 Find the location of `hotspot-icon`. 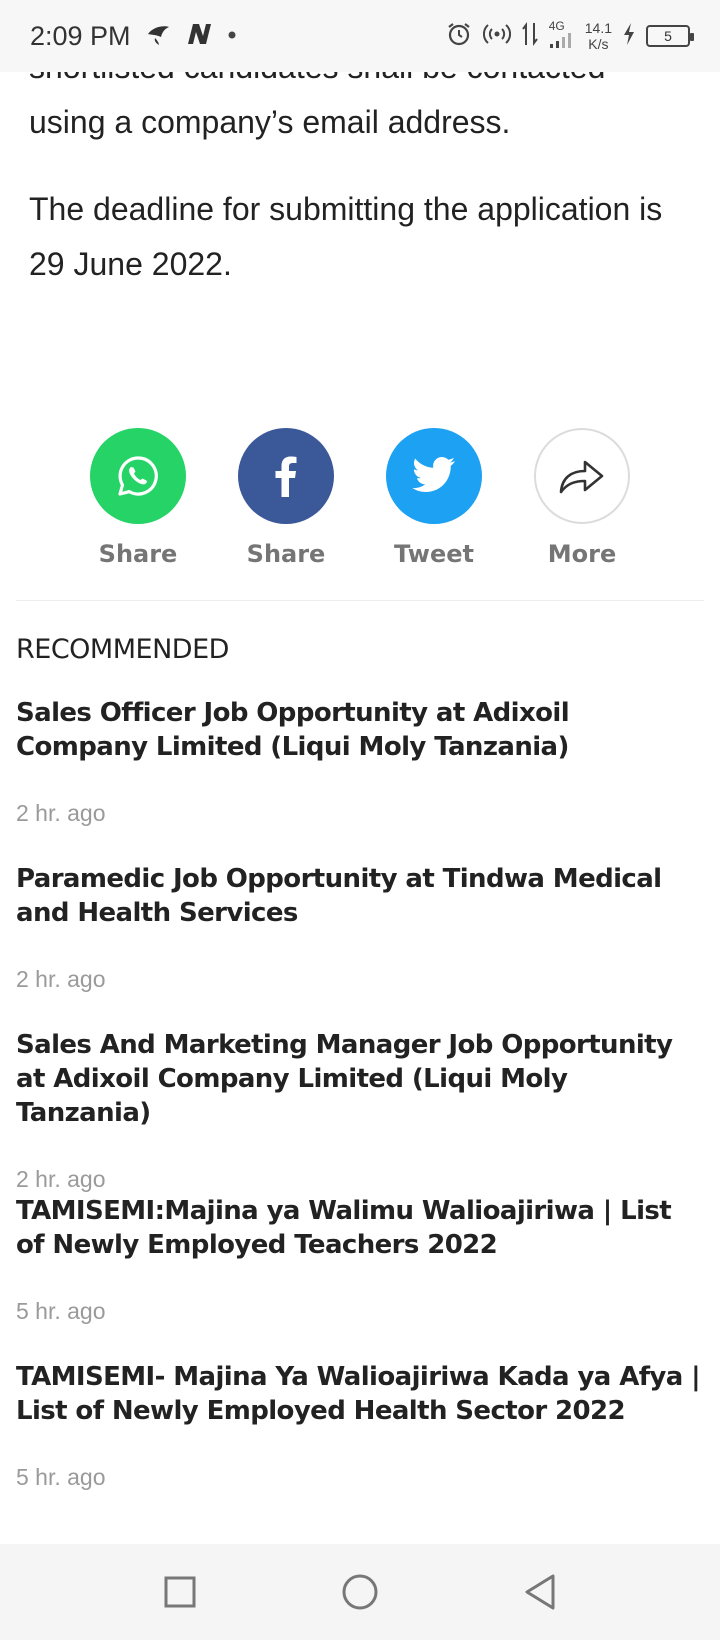

hotspot-icon is located at coordinates (496, 36).